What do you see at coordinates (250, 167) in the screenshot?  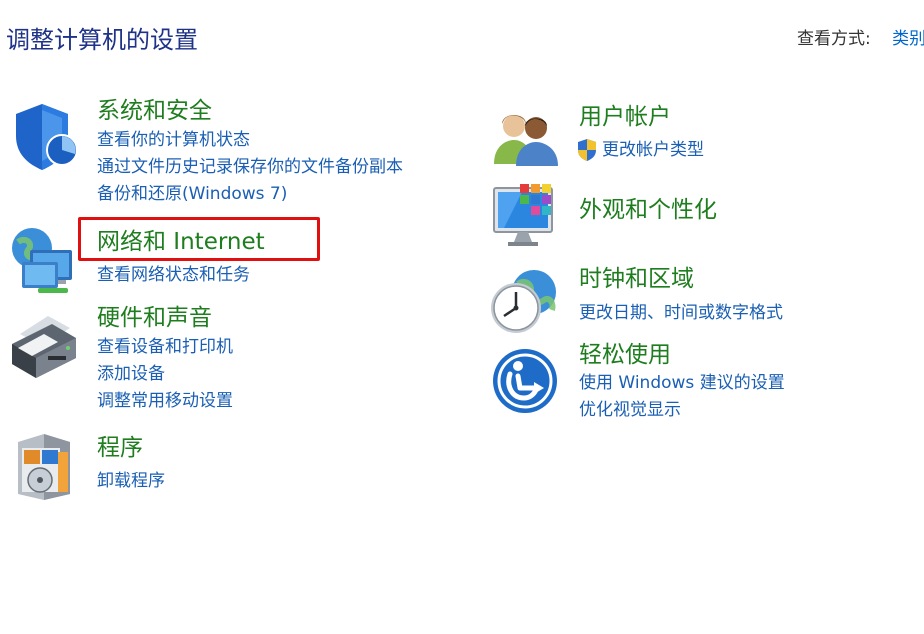 I see `link-file-history: 通过文件历史记录保存你的文件备份副本` at bounding box center [250, 167].